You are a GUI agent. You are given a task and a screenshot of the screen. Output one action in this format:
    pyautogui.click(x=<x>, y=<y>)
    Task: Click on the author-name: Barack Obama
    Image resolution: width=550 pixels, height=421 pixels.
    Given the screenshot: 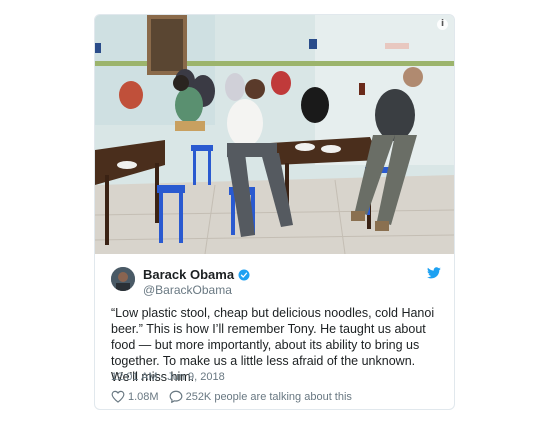 What is the action you would take?
    pyautogui.click(x=188, y=274)
    